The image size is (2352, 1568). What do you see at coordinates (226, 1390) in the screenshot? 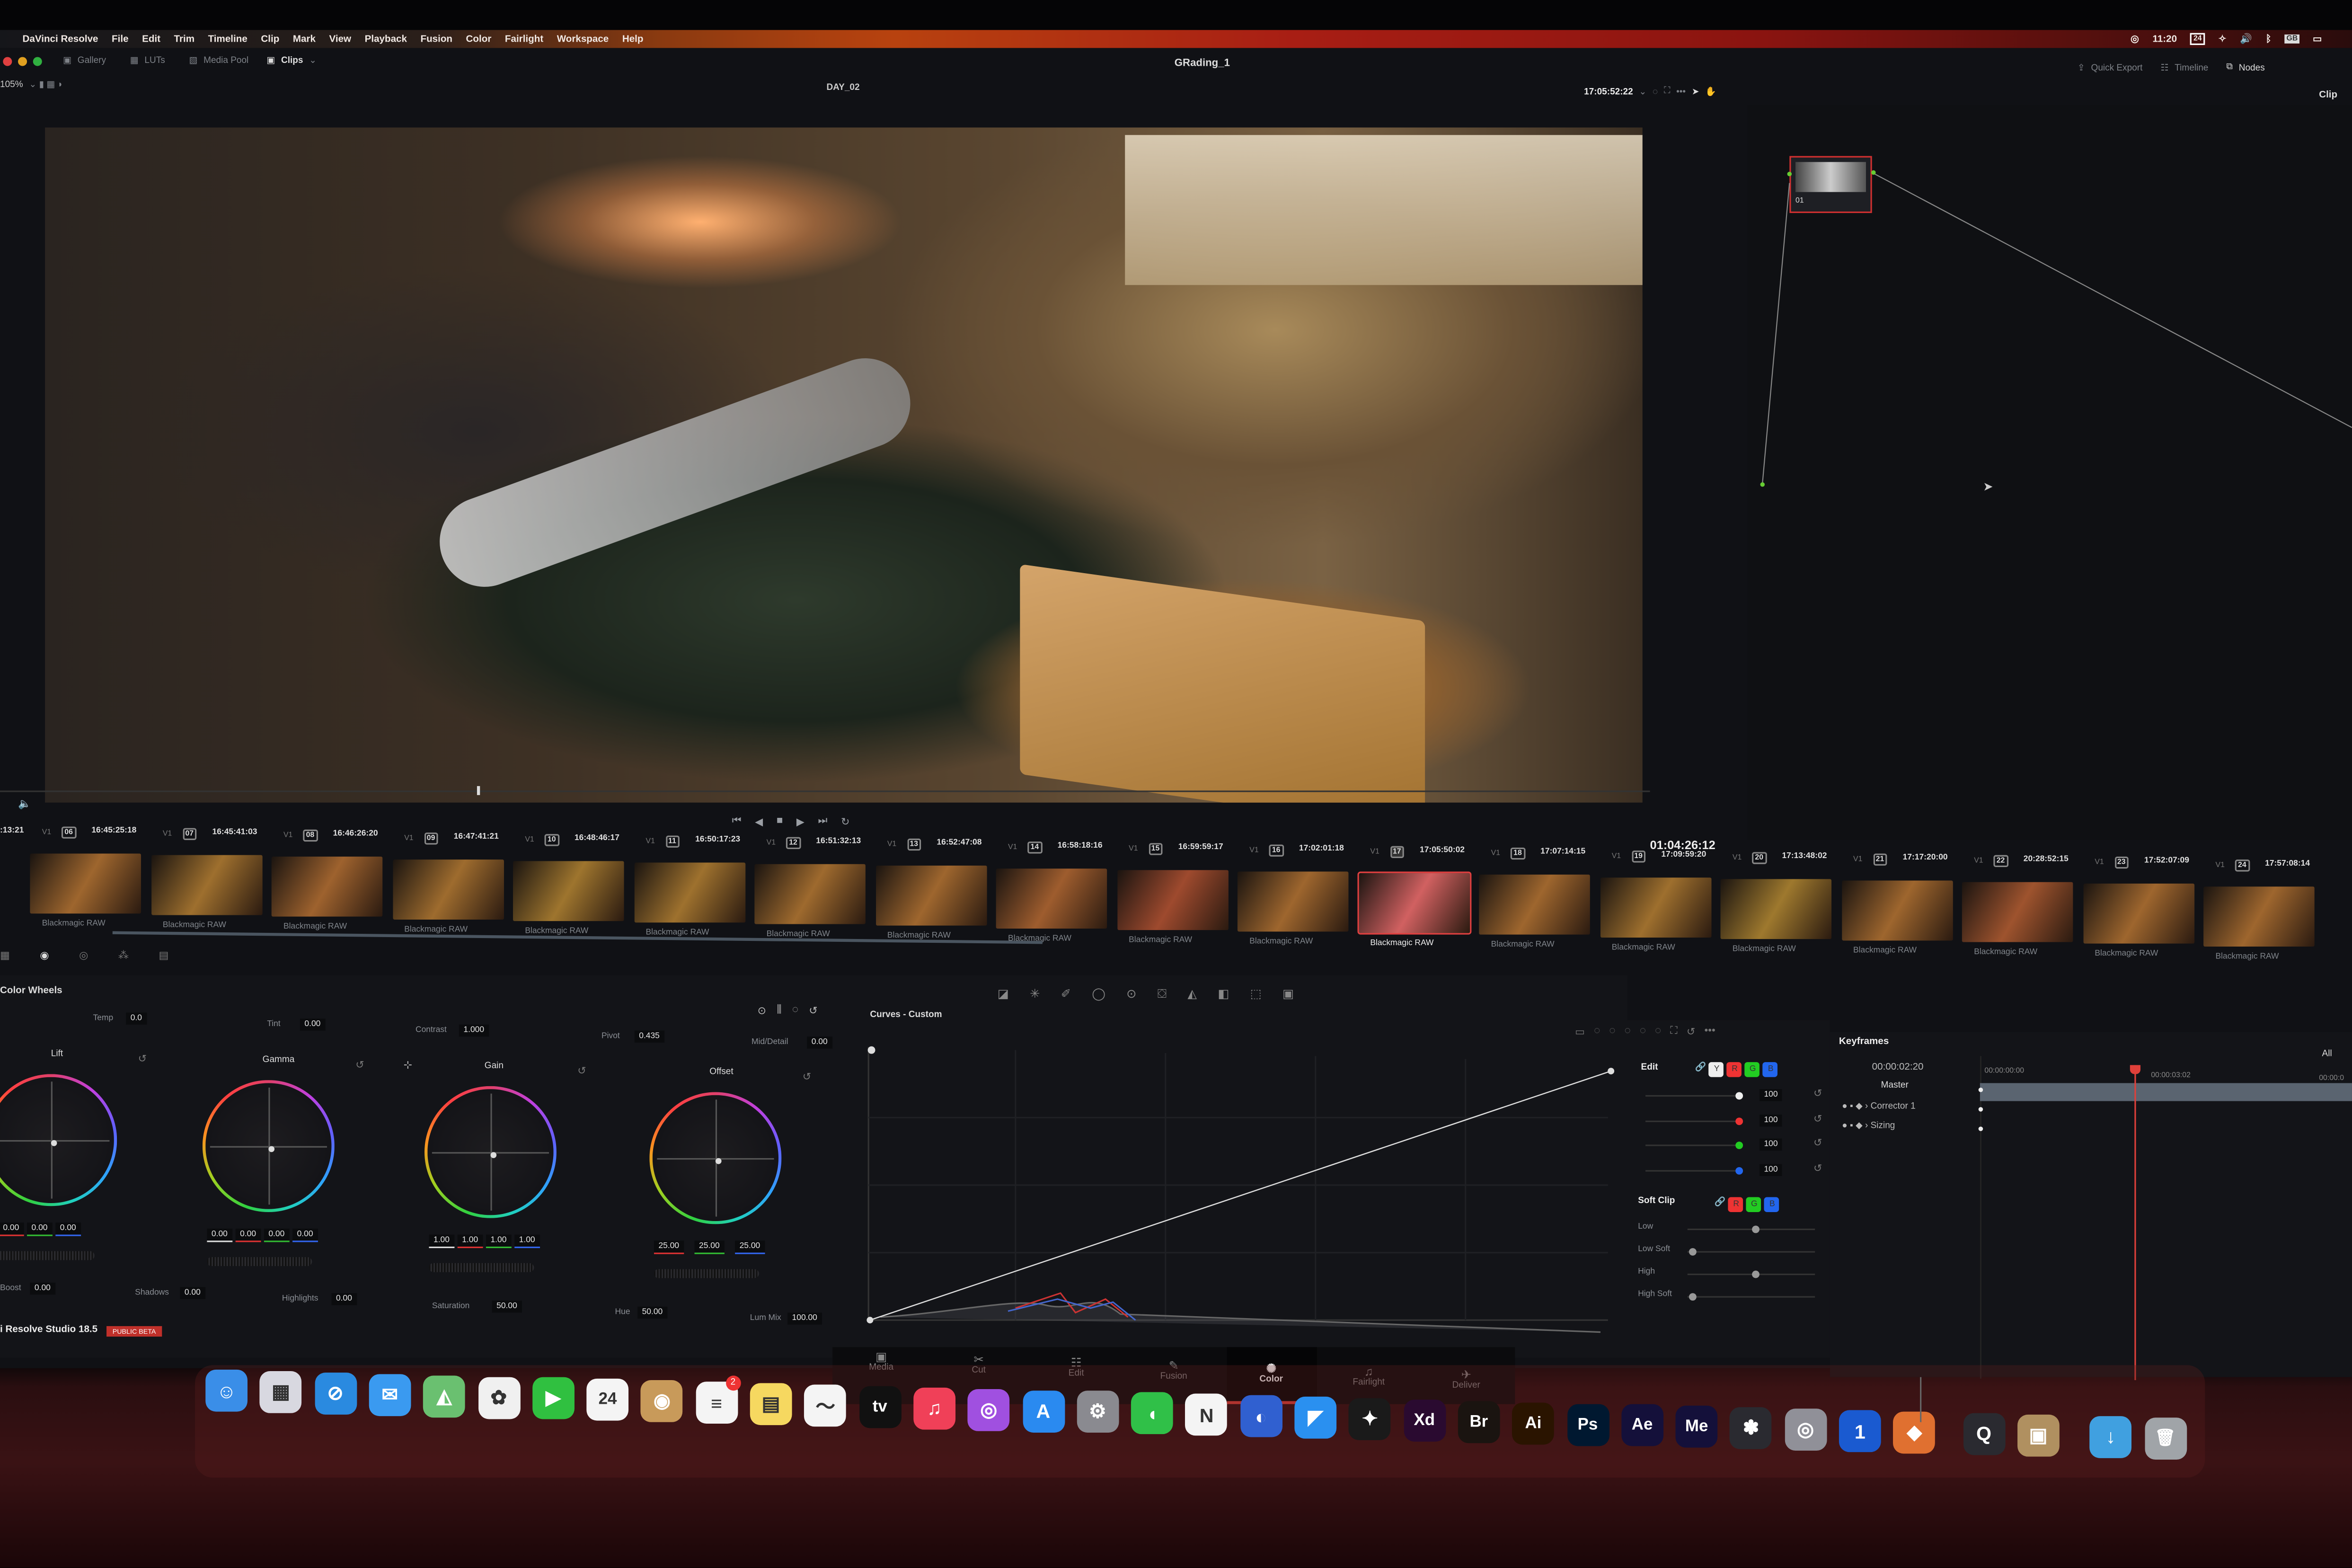
I see `dock-finder-icon: ☺` at bounding box center [226, 1390].